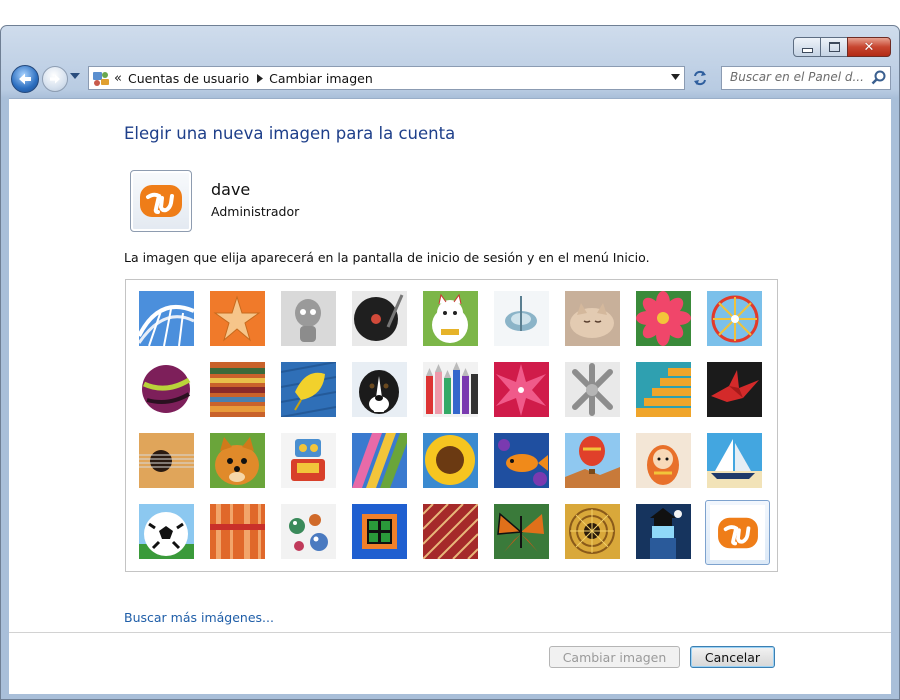 This screenshot has width=900, height=700. I want to click on picture-spiral, so click(592, 531).